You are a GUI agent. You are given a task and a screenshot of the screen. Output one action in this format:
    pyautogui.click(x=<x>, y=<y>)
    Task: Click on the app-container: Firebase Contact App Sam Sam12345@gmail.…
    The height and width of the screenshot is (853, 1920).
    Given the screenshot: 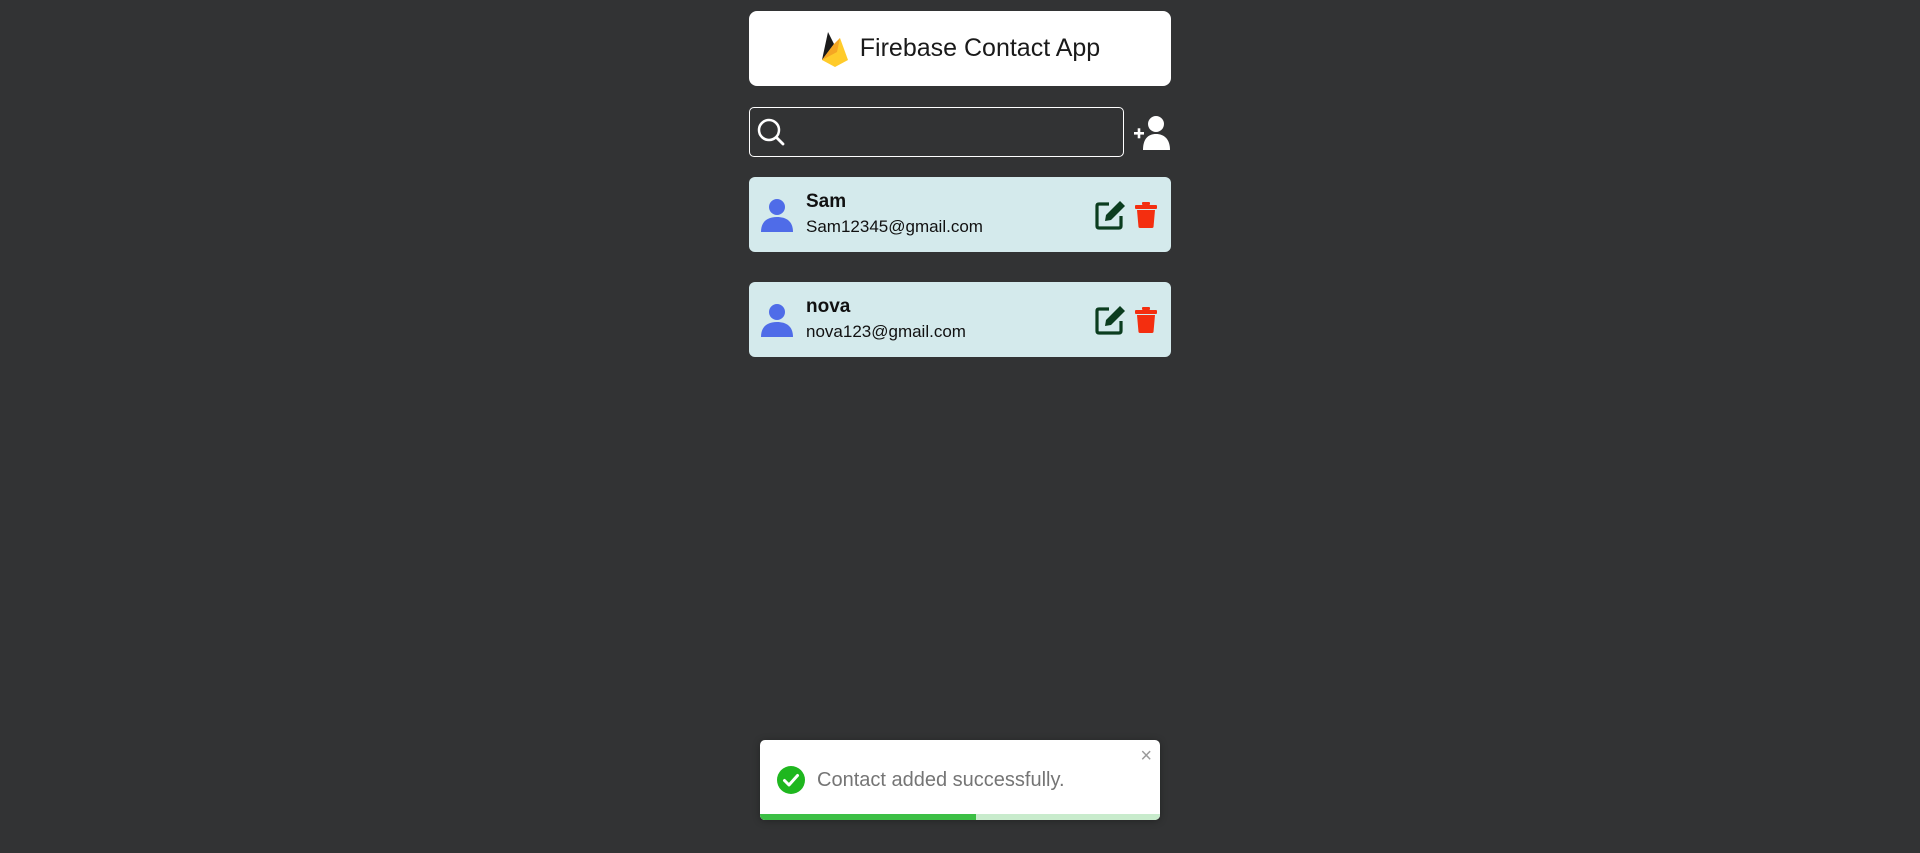 What is the action you would take?
    pyautogui.click(x=960, y=199)
    